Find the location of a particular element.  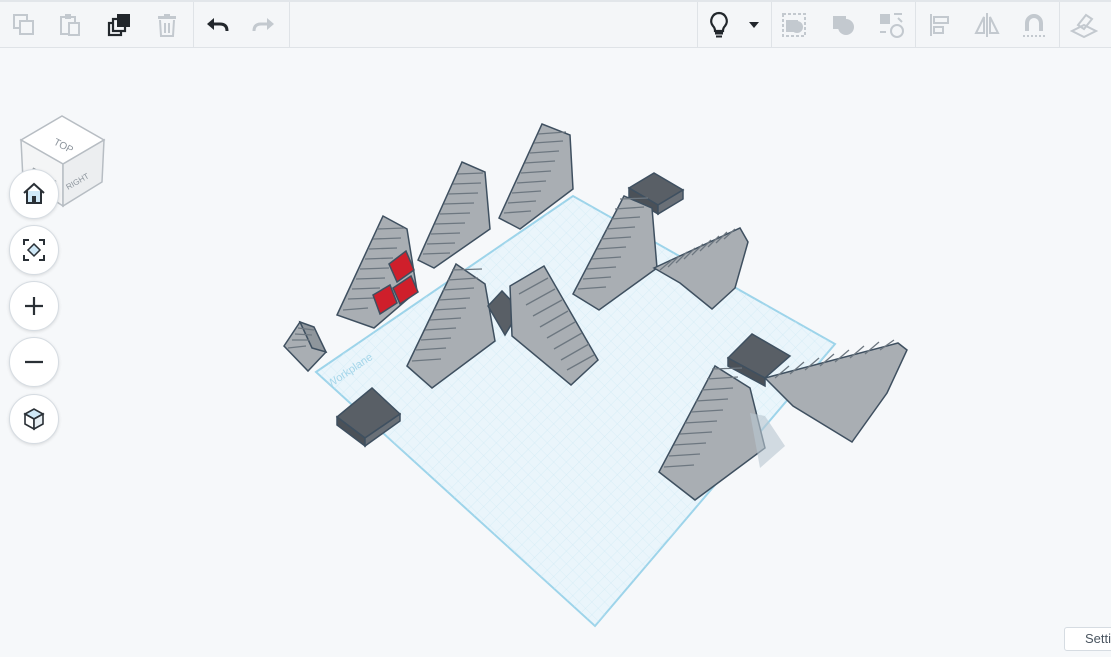

magnet-icon is located at coordinates (1034, 25).